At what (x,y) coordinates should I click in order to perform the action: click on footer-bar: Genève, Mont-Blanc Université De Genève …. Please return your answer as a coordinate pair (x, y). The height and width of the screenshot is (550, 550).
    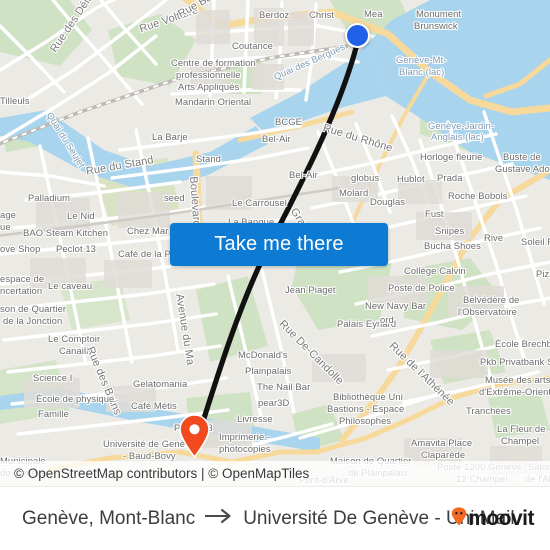
    Looking at the image, I should click on (275, 518).